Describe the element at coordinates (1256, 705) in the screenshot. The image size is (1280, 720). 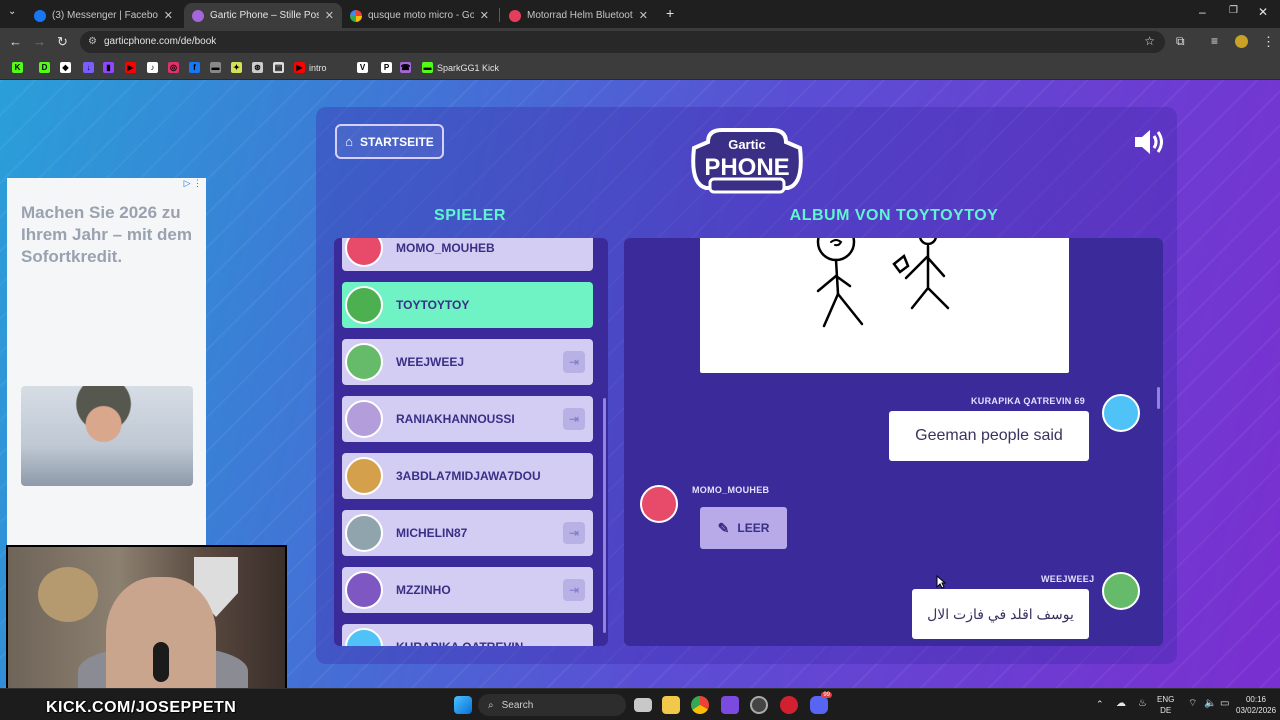
I see `clock: 00:16 03/02/2026` at that location.